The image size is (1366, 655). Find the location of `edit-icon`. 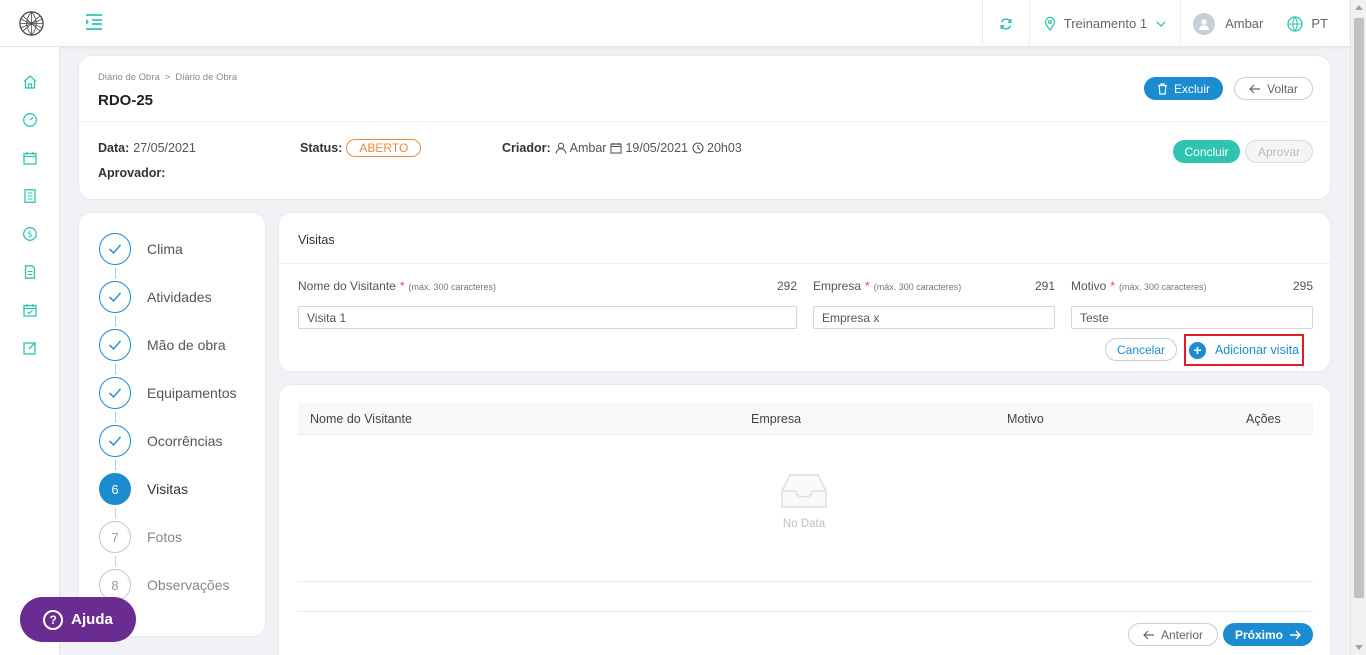

edit-icon is located at coordinates (30, 348).